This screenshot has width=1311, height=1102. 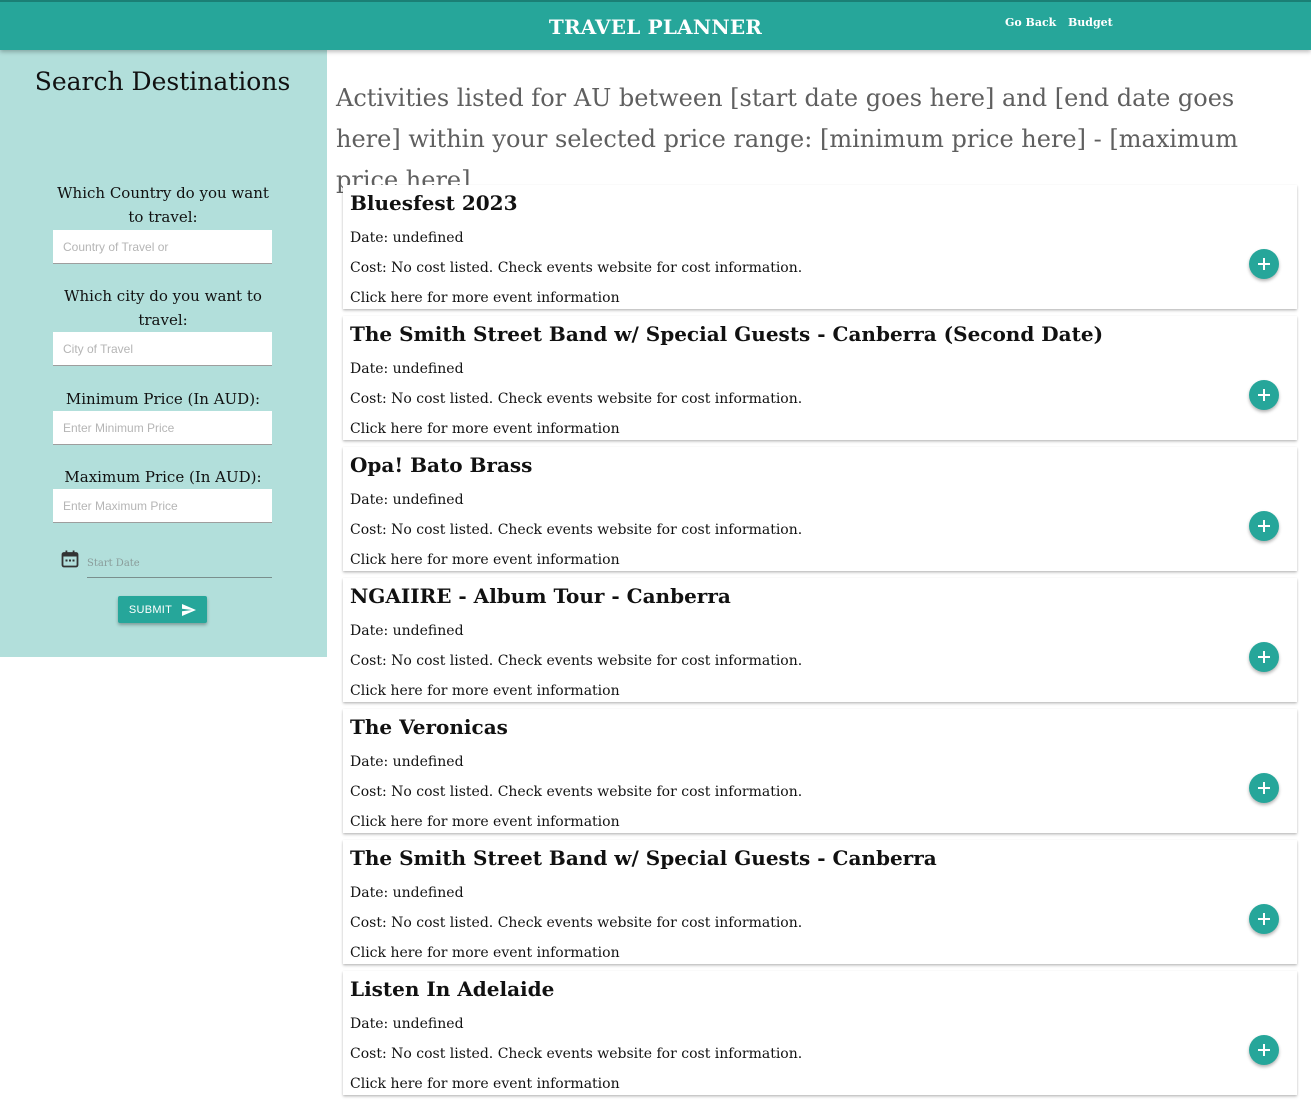 I want to click on budget-link: Budget, so click(x=1090, y=22).